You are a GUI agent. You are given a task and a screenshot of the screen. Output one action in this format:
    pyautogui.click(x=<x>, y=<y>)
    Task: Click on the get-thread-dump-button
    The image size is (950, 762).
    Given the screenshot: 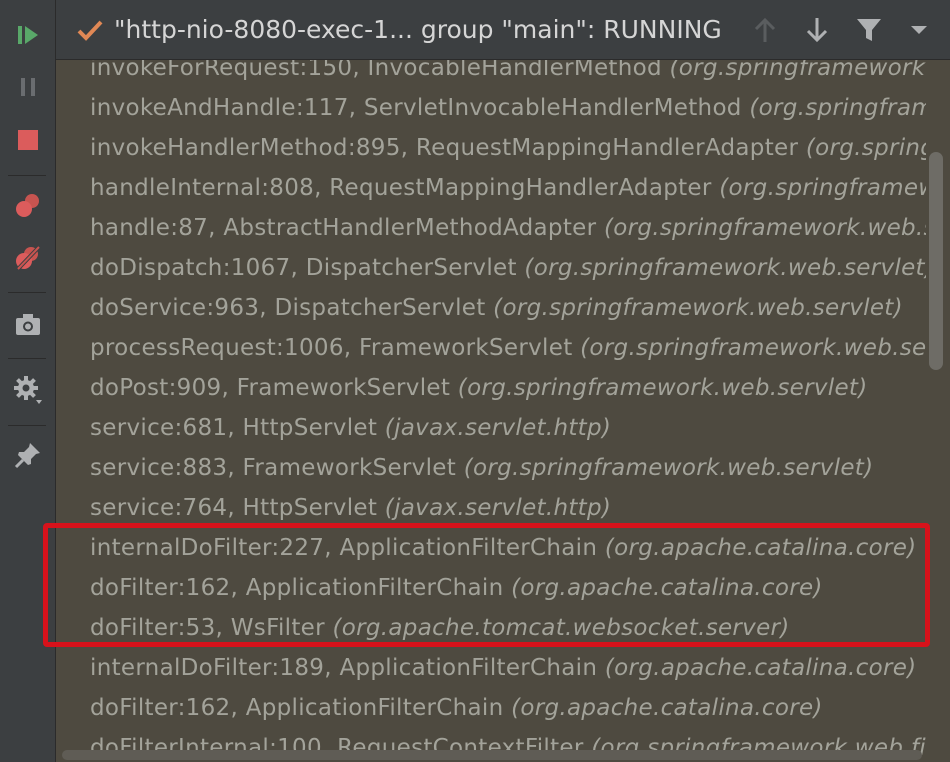 What is the action you would take?
    pyautogui.click(x=27, y=325)
    